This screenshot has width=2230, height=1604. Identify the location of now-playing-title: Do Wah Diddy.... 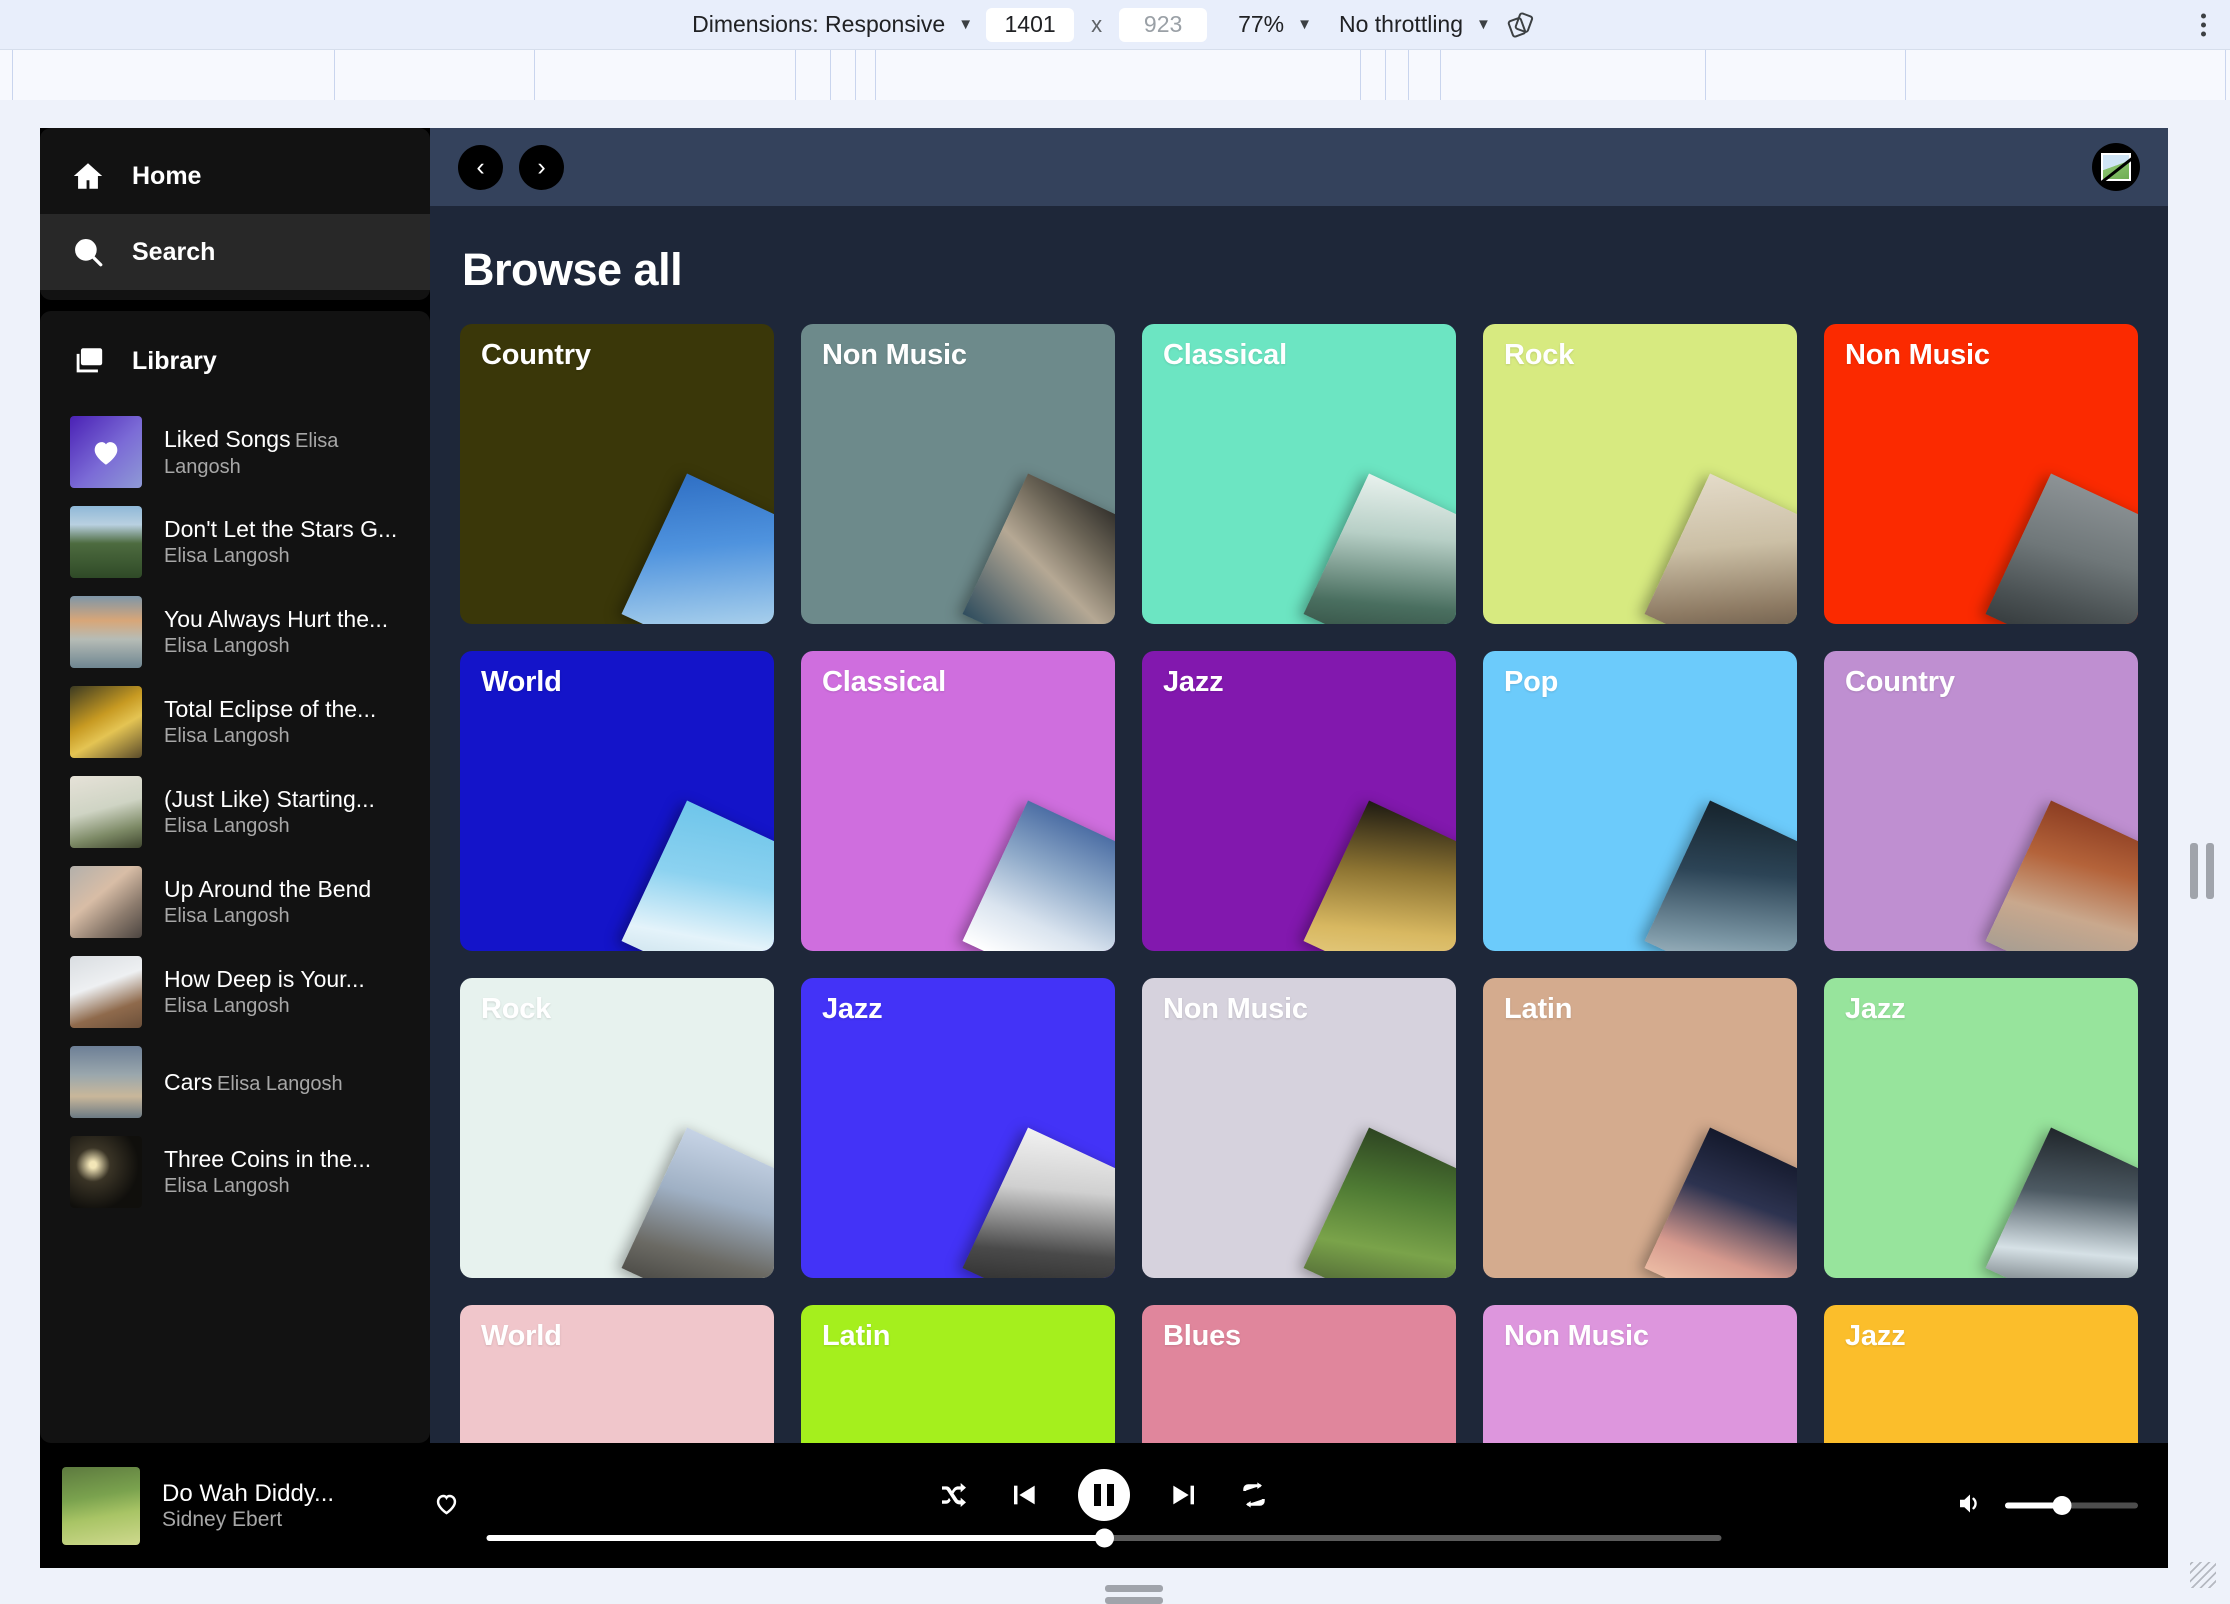
(248, 1493).